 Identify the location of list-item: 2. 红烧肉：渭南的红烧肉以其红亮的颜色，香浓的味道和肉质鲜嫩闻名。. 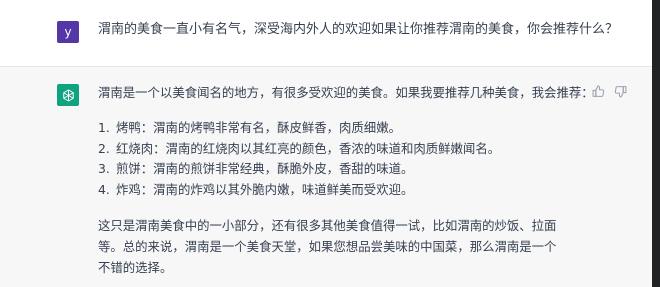
(333, 149).